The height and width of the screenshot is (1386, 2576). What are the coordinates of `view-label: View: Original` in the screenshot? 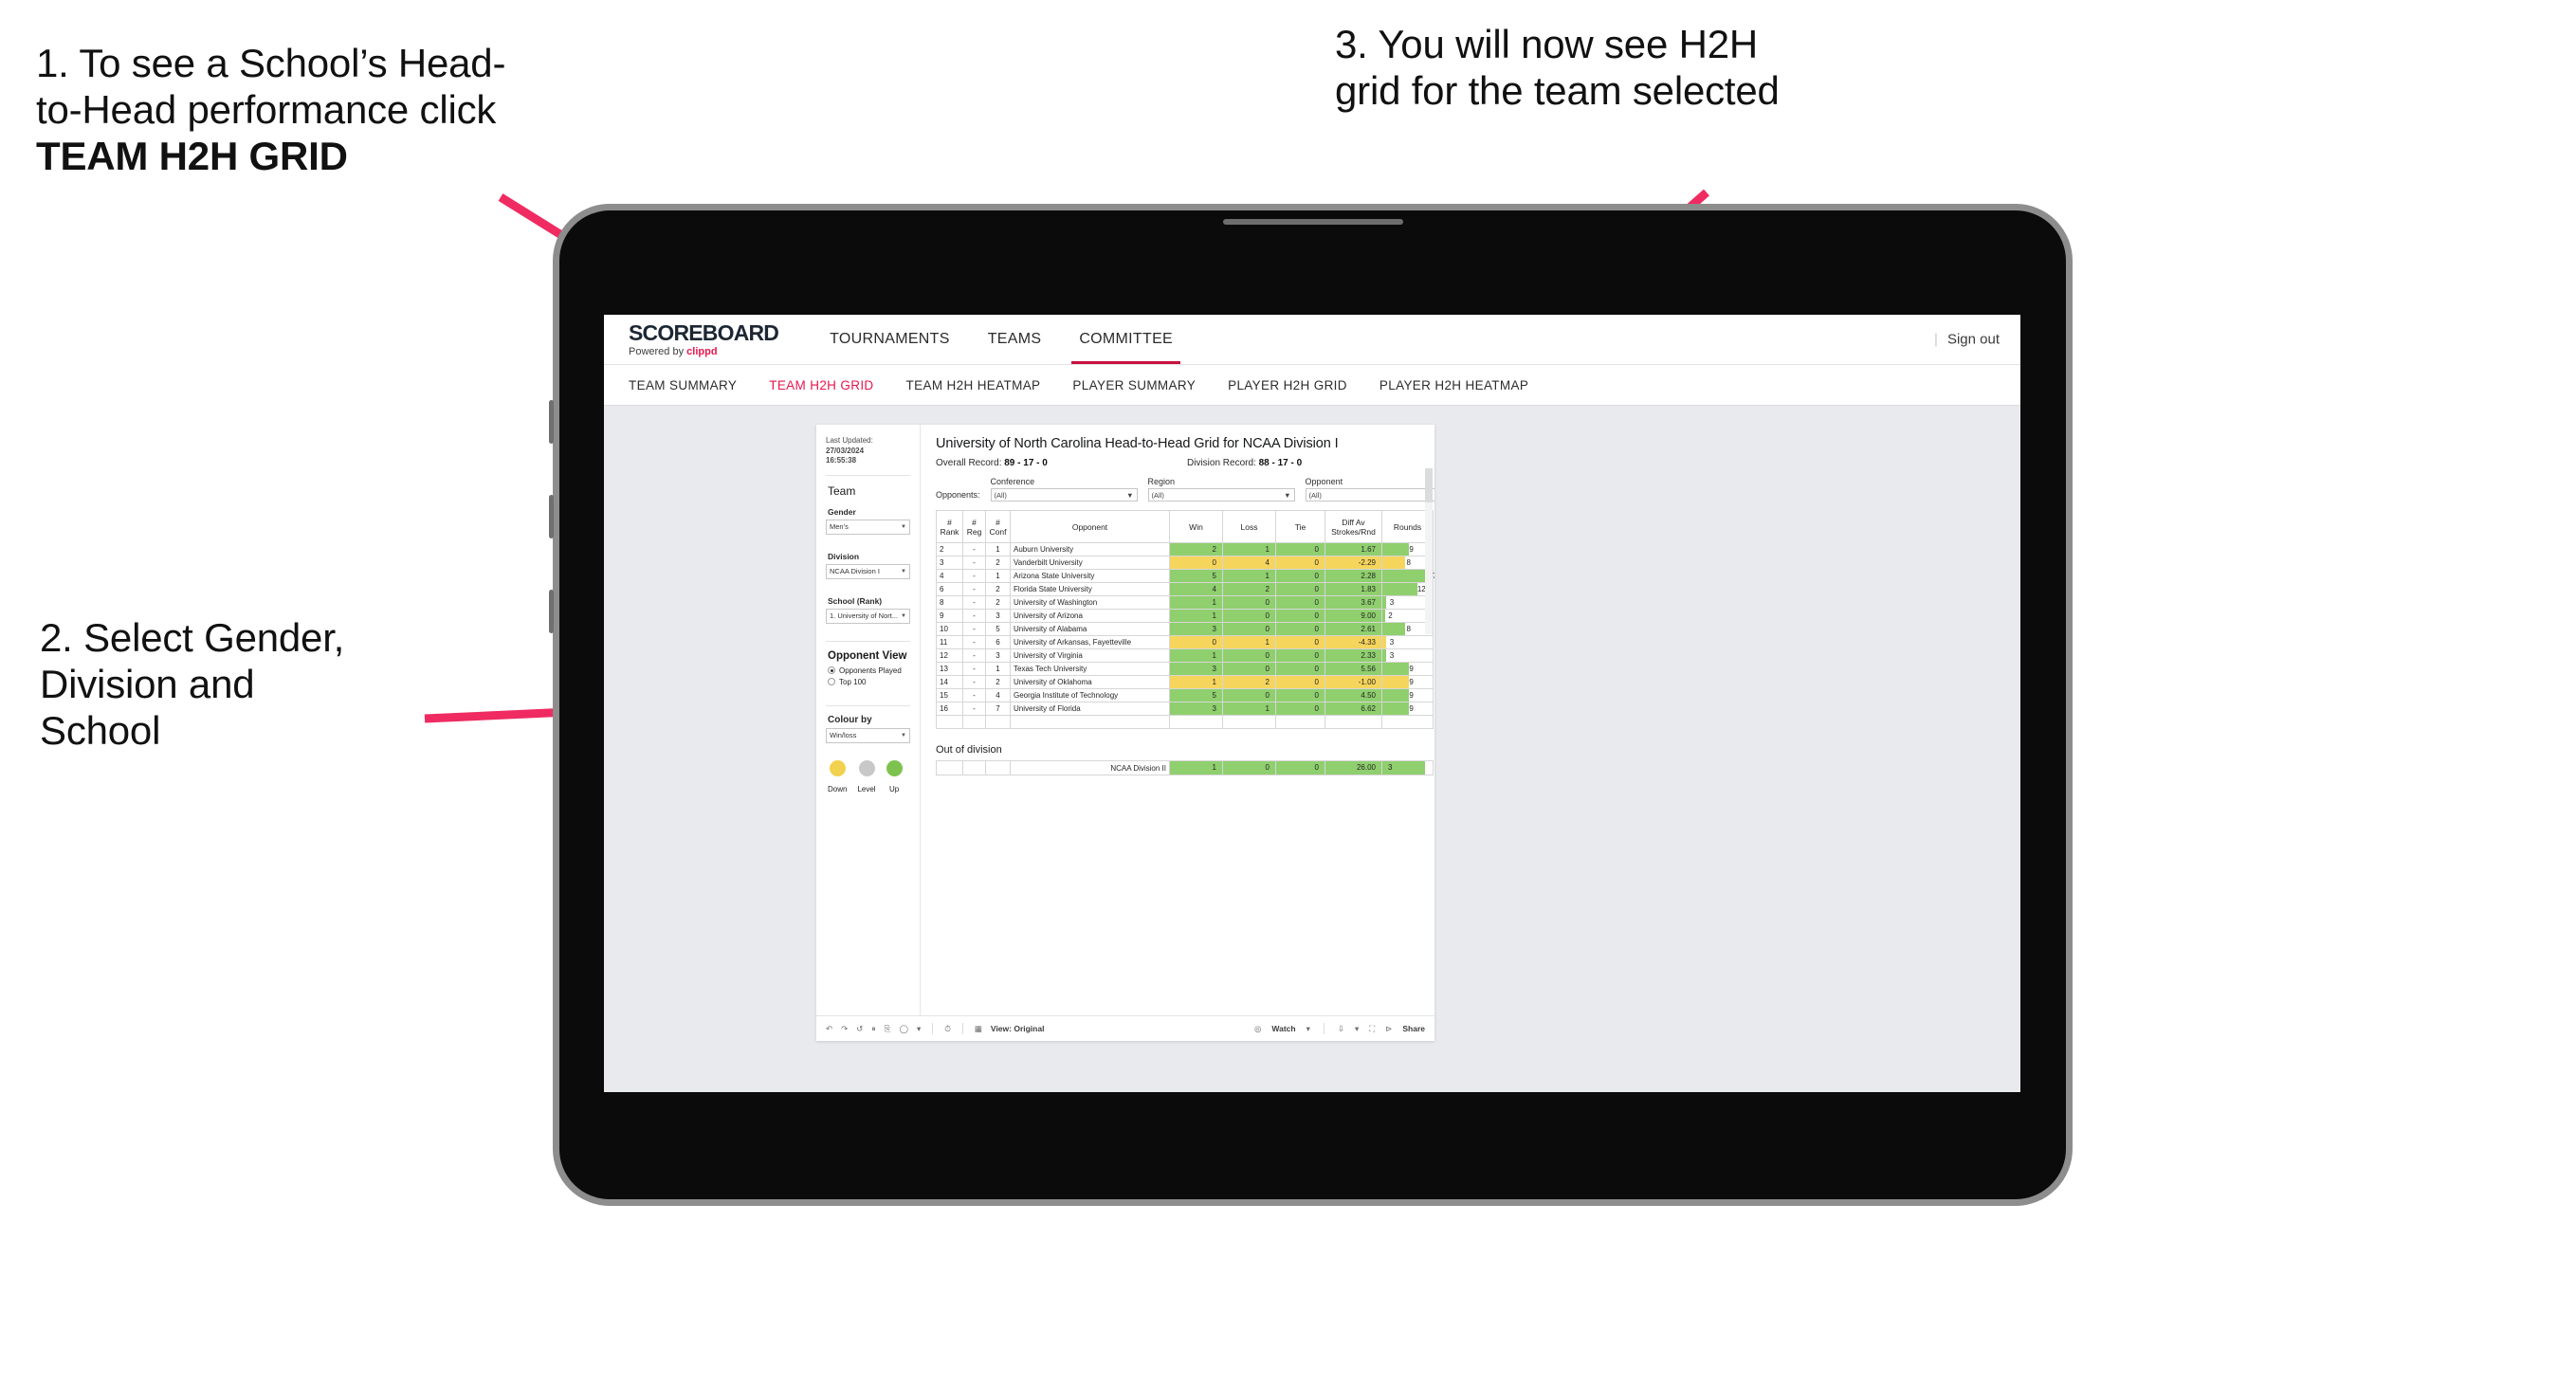 It's located at (1018, 1028).